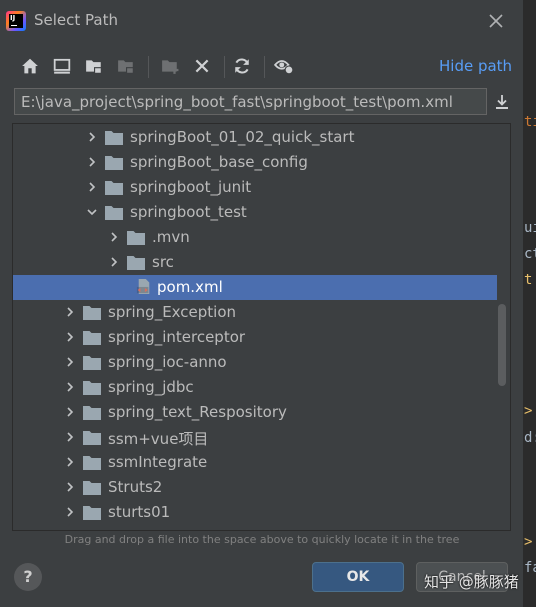  What do you see at coordinates (242, 137) in the screenshot?
I see `tree-row-label: springBoot_01_02_quick_start` at bounding box center [242, 137].